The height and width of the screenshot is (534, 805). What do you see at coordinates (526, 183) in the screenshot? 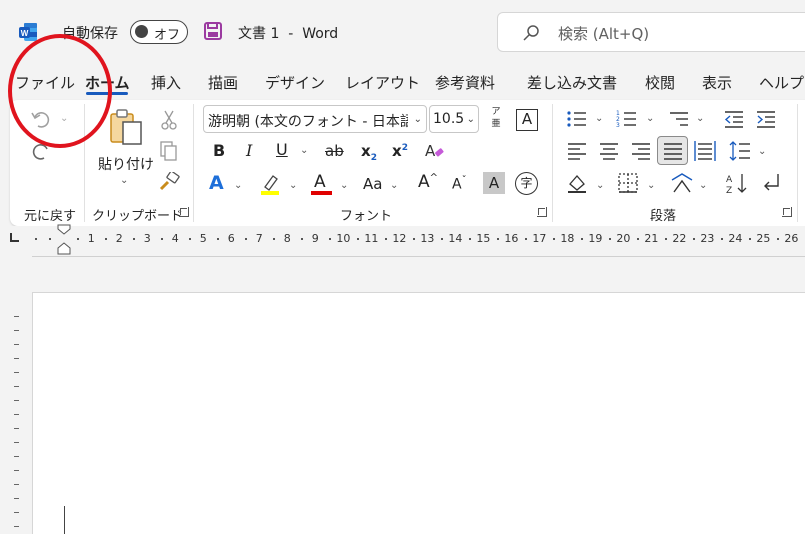
I see `enclose-char-button: 字` at bounding box center [526, 183].